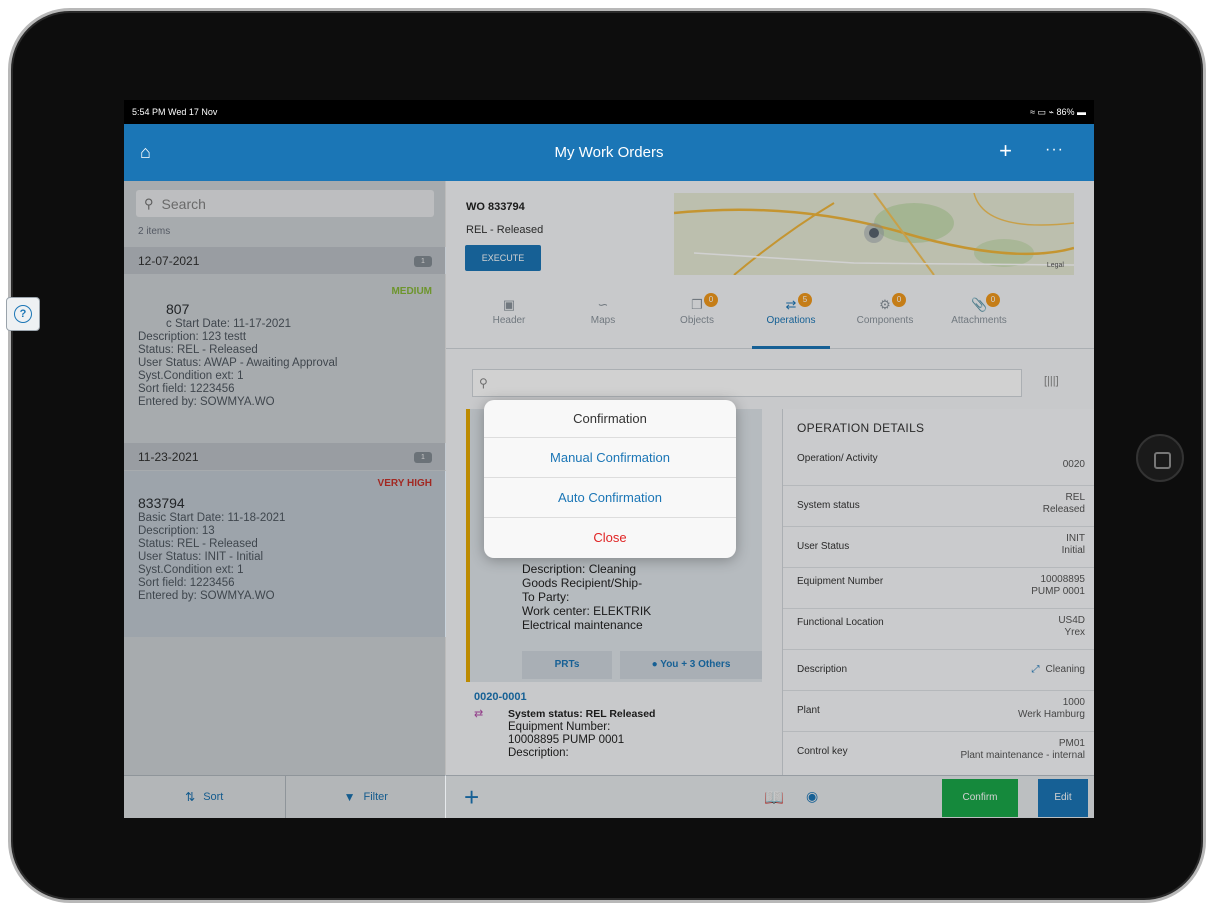 Image resolution: width=1214 pixels, height=909 pixels. What do you see at coordinates (610, 498) in the screenshot?
I see `auto-confirmation-option: Auto Confirmation` at bounding box center [610, 498].